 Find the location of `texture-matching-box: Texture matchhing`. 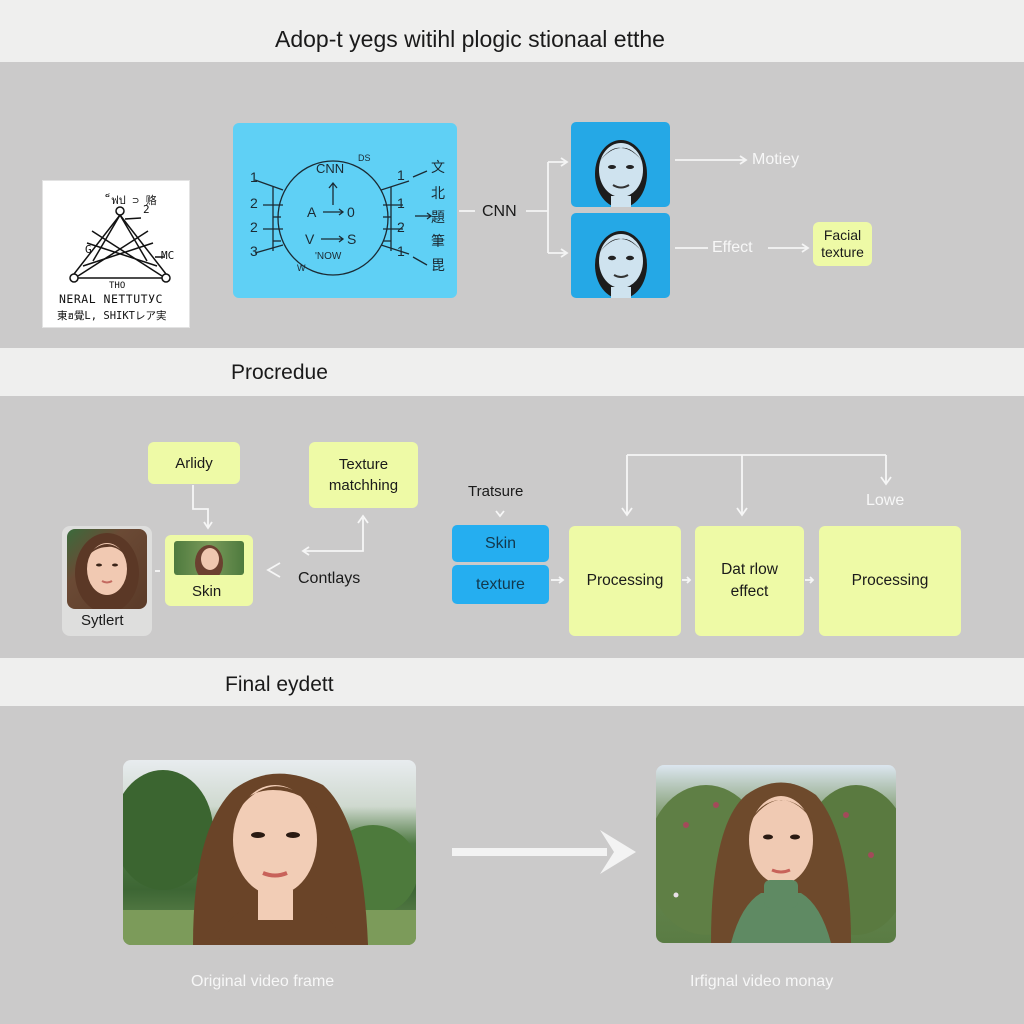

texture-matching-box: Texture matchhing is located at coordinates (363, 475).